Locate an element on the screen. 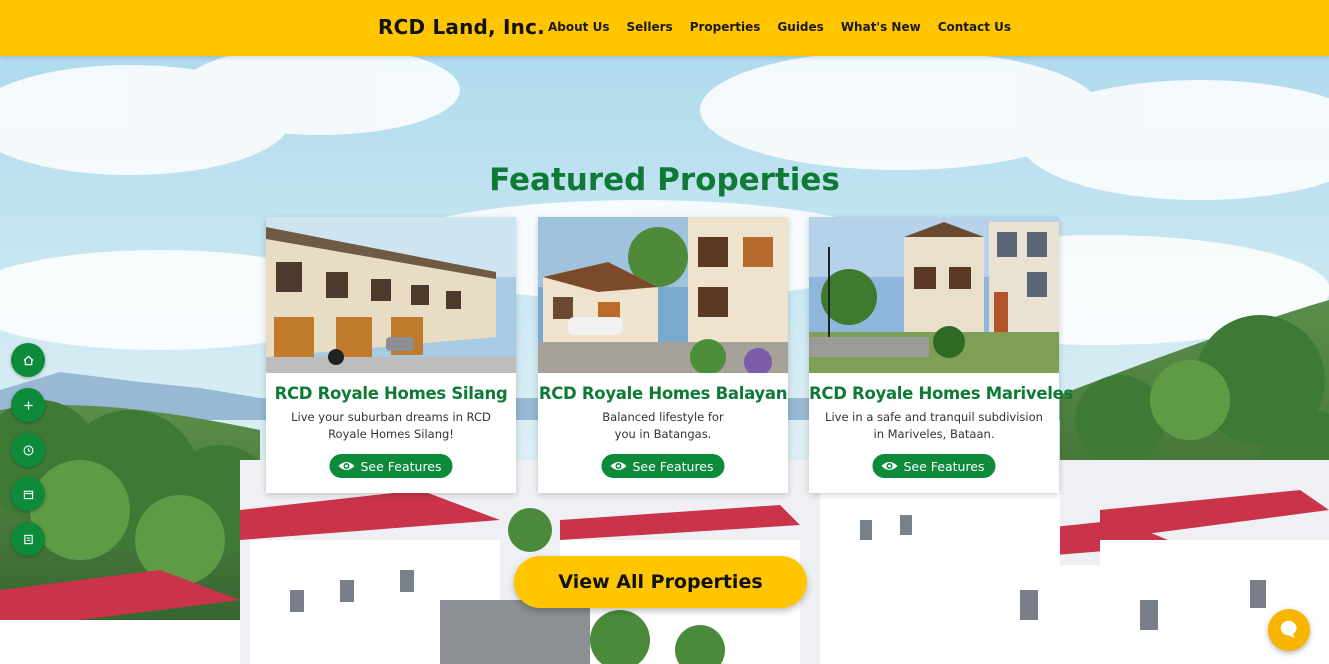  brand-logo: RCD Land, Inc. is located at coordinates (461, 27).